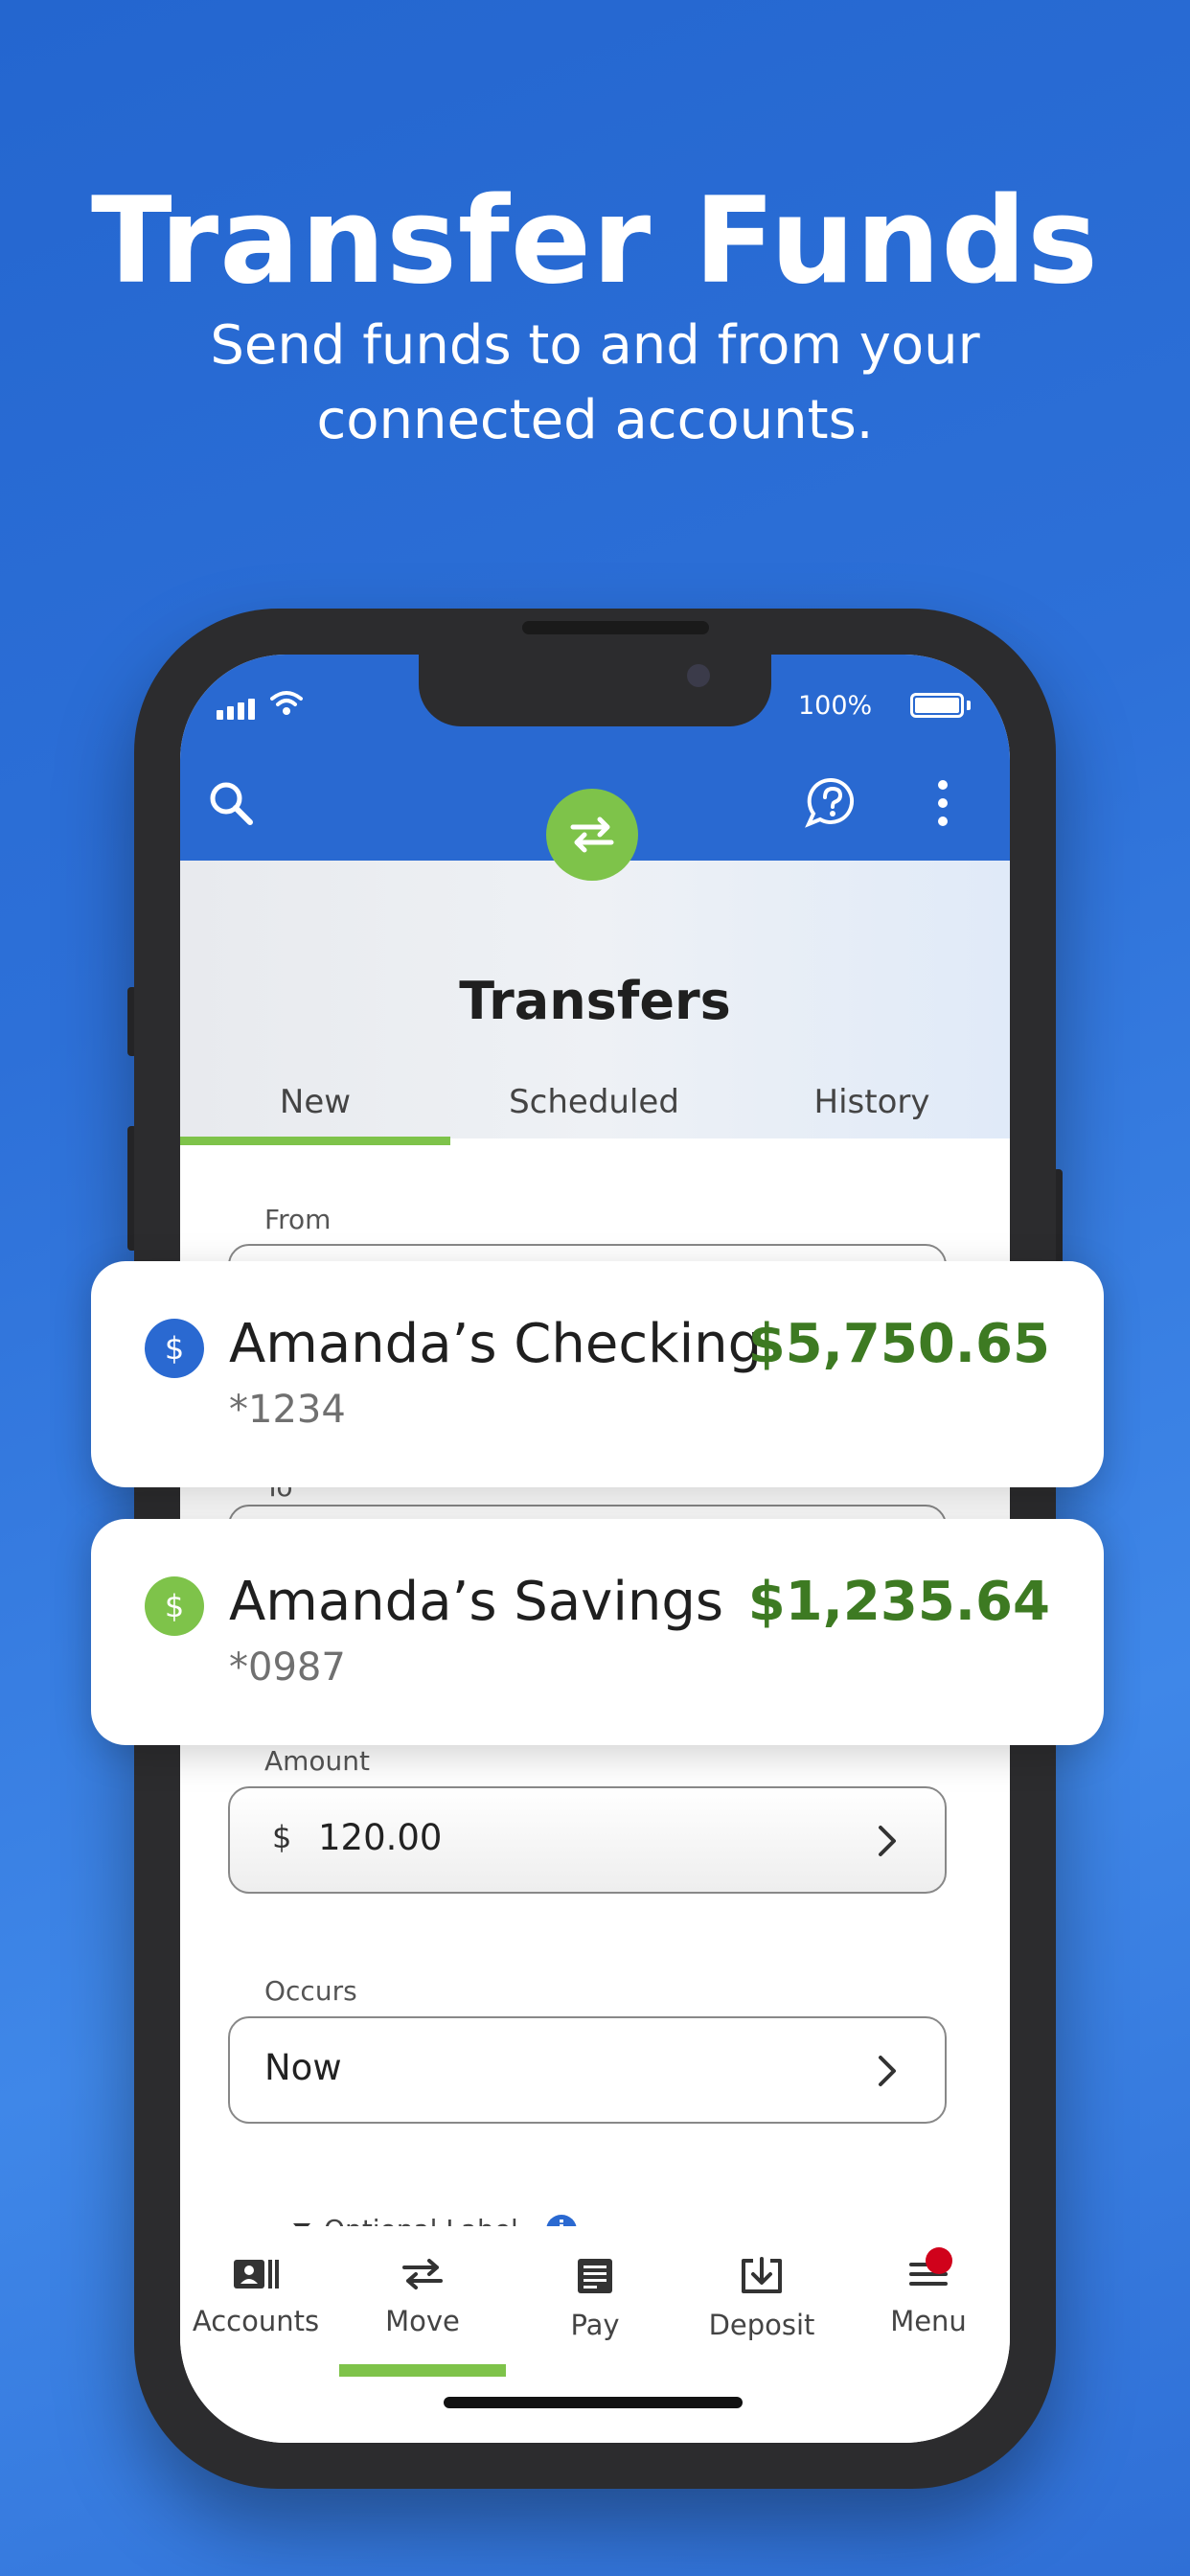 This screenshot has width=1190, height=2576. I want to click on occurs-label: Occurs, so click(311, 1991).